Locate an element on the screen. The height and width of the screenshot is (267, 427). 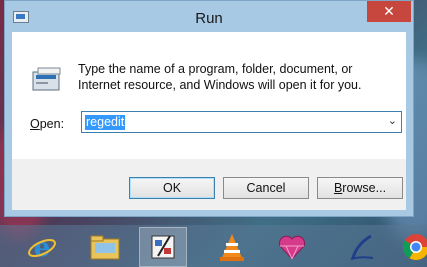
ok-button: OK is located at coordinates (172, 188).